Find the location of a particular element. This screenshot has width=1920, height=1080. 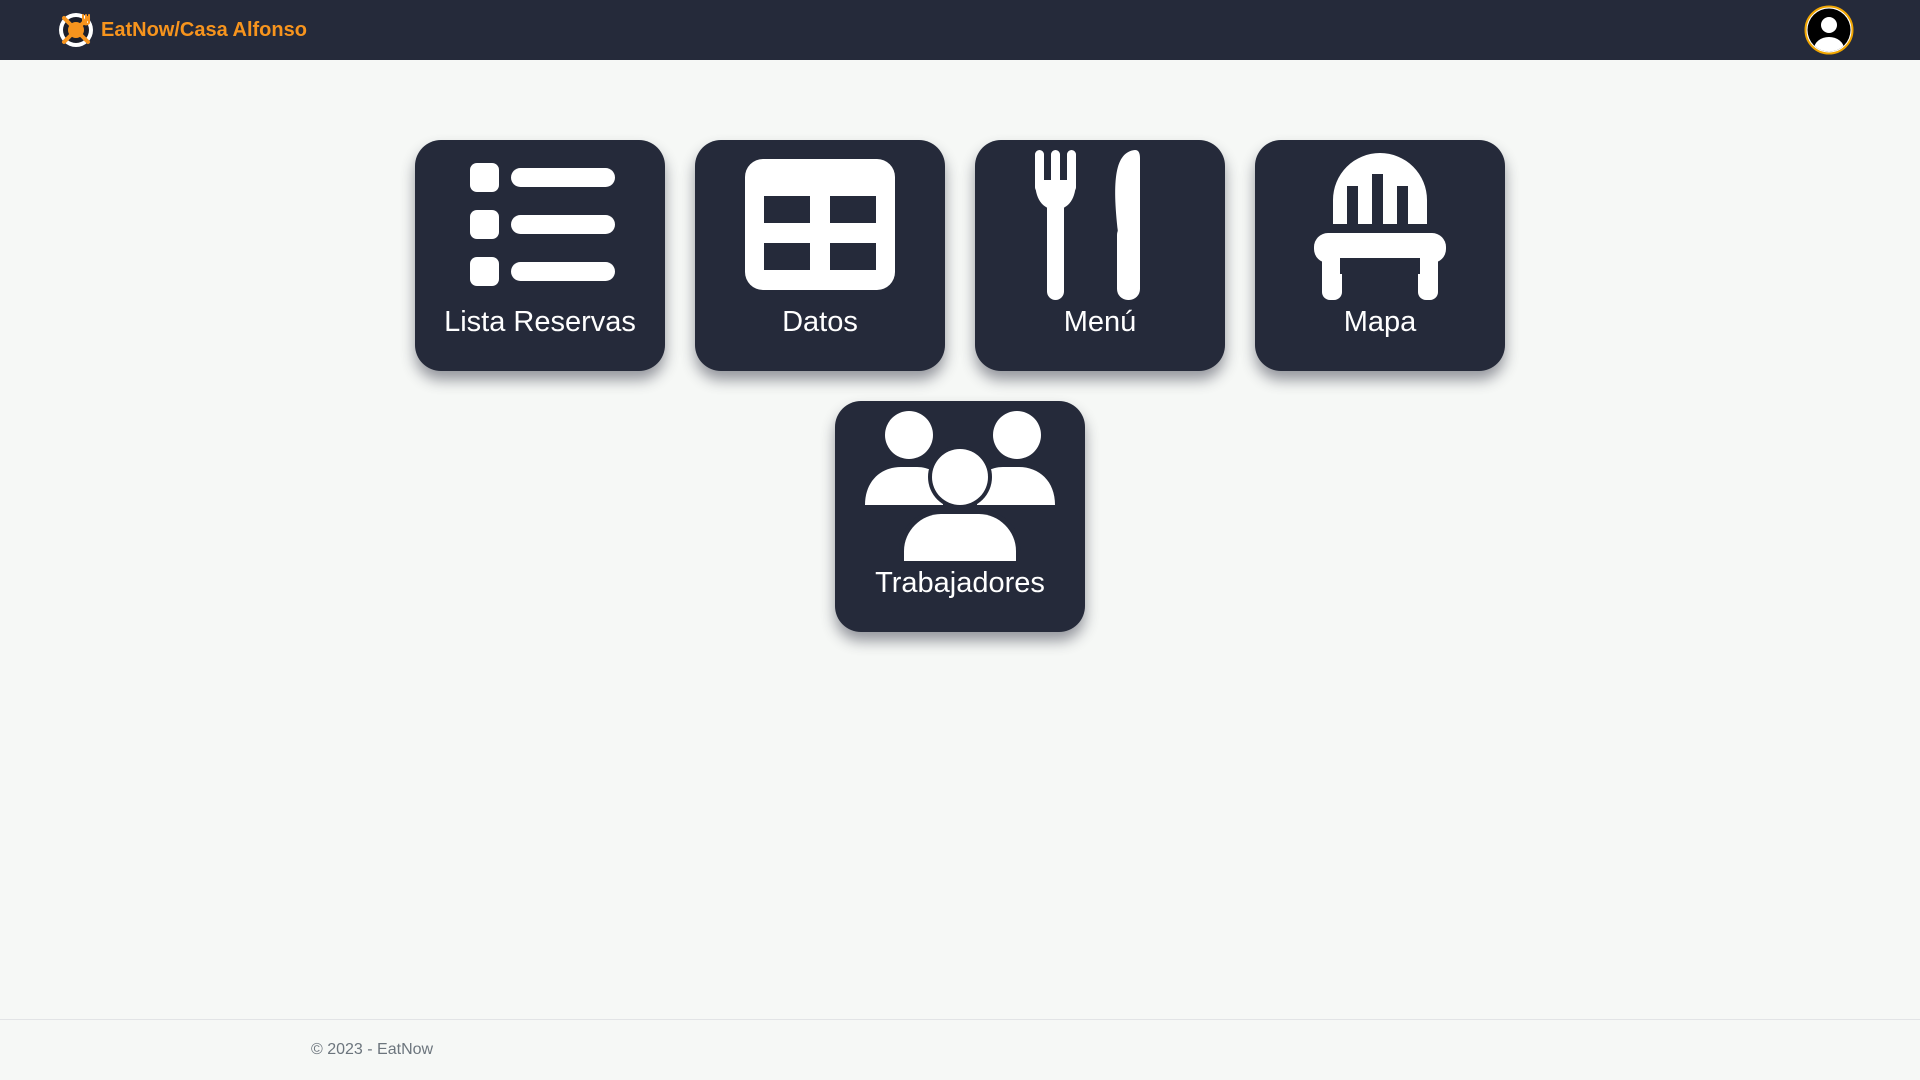

tile-label: Menú is located at coordinates (1100, 322).